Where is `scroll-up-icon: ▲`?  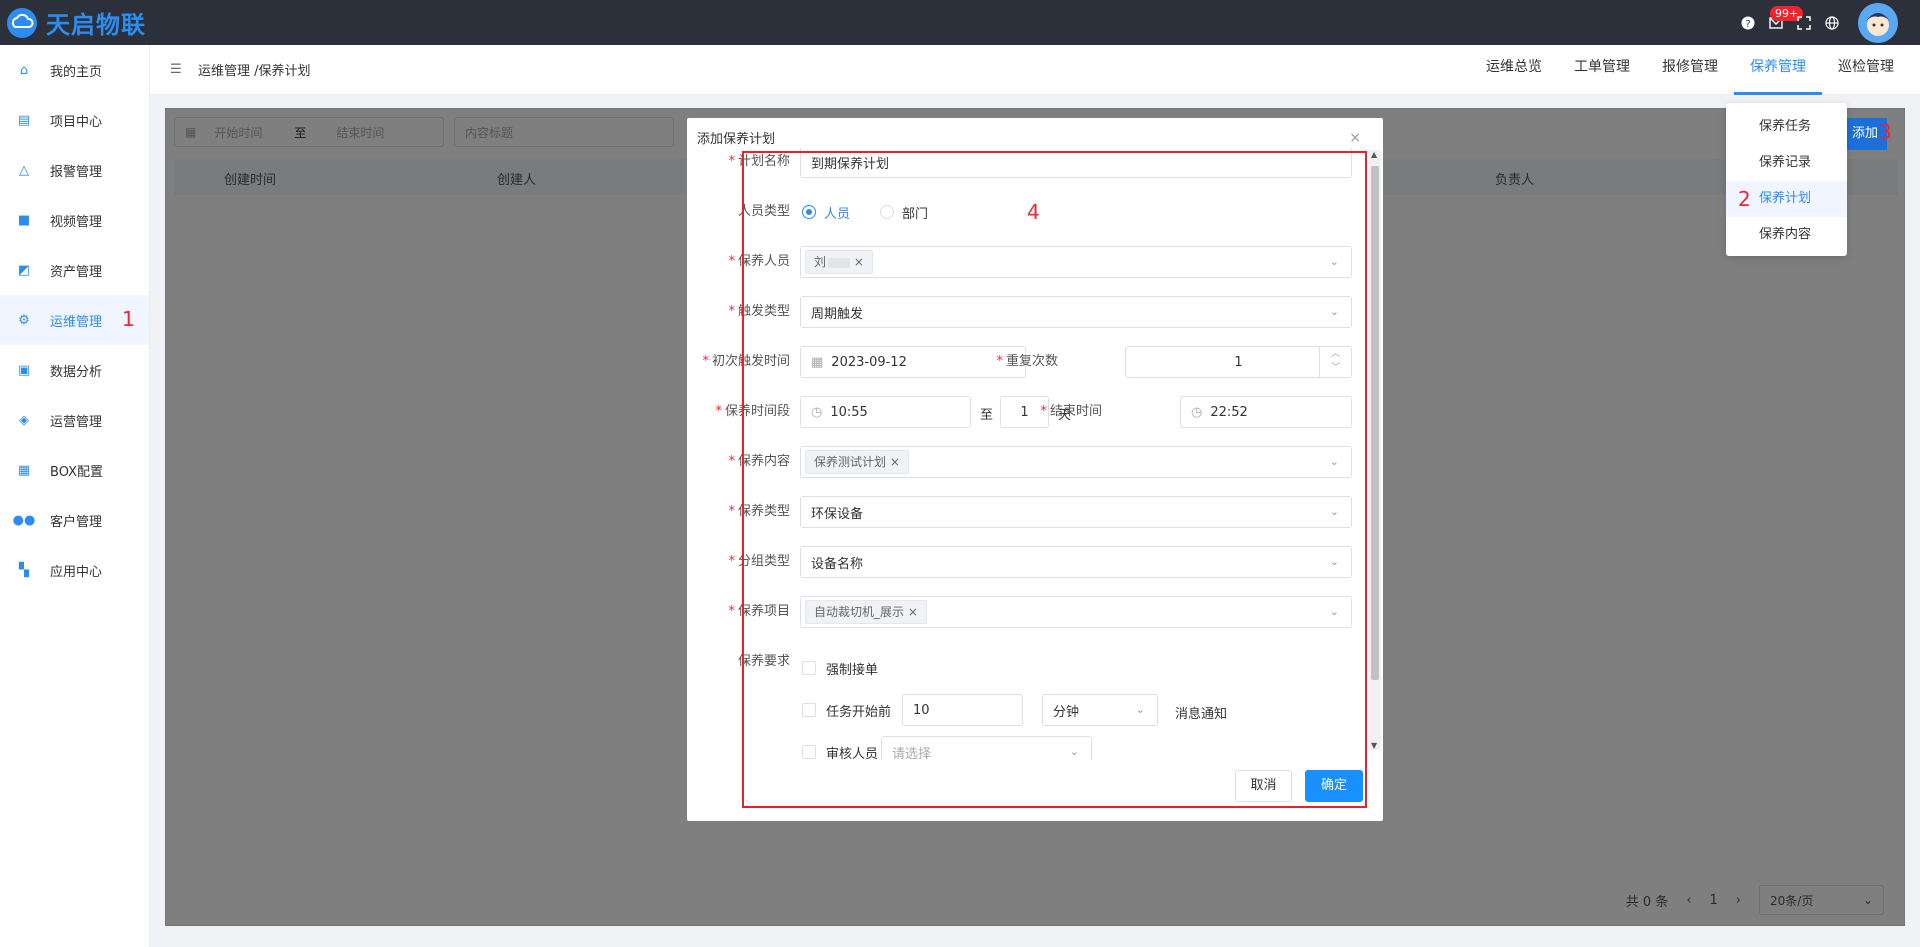 scroll-up-icon: ▲ is located at coordinates (1374, 154).